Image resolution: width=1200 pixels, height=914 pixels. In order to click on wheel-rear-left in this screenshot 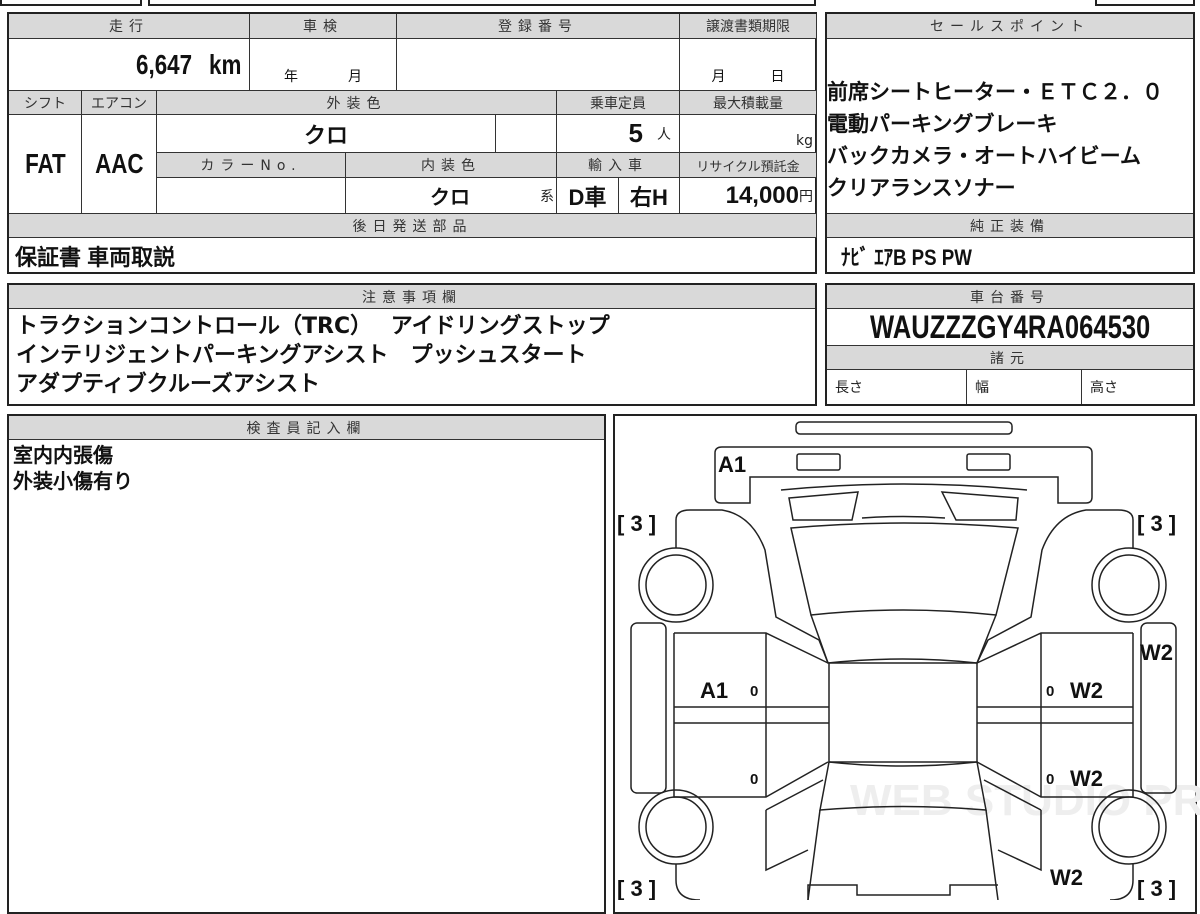, I will do `click(676, 827)`.